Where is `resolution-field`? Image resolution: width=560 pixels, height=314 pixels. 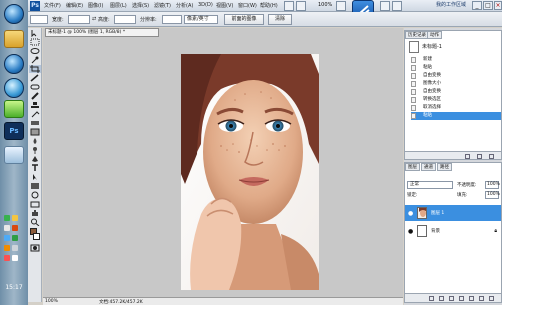 resolution-field is located at coordinates (172, 19).